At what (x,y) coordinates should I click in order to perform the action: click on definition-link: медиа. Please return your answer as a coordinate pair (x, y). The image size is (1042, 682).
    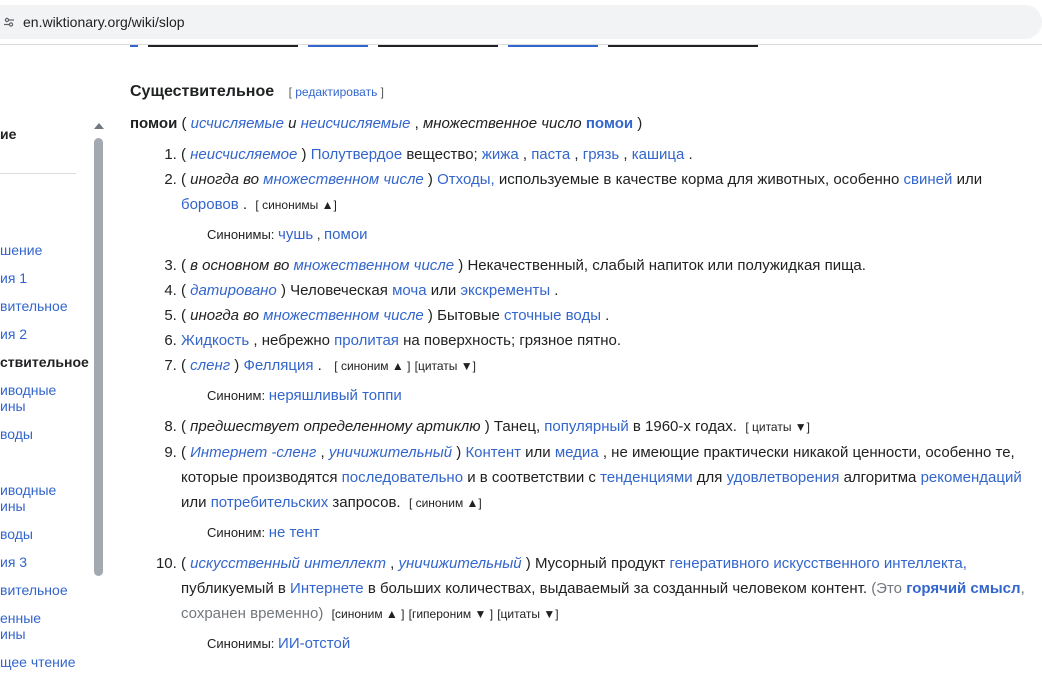
    Looking at the image, I should click on (577, 452).